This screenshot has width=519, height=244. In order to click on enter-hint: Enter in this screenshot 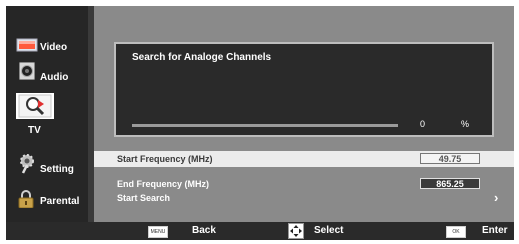, I will do `click(495, 231)`.